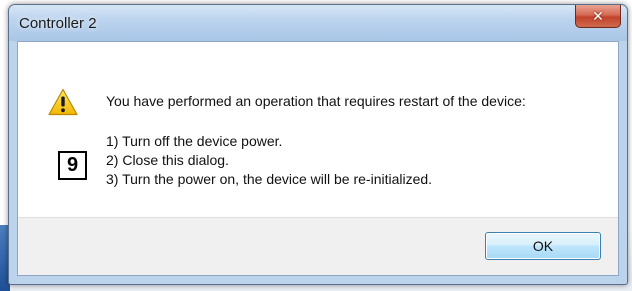 The image size is (632, 291). What do you see at coordinates (543, 246) in the screenshot?
I see `ok-button: OK` at bounding box center [543, 246].